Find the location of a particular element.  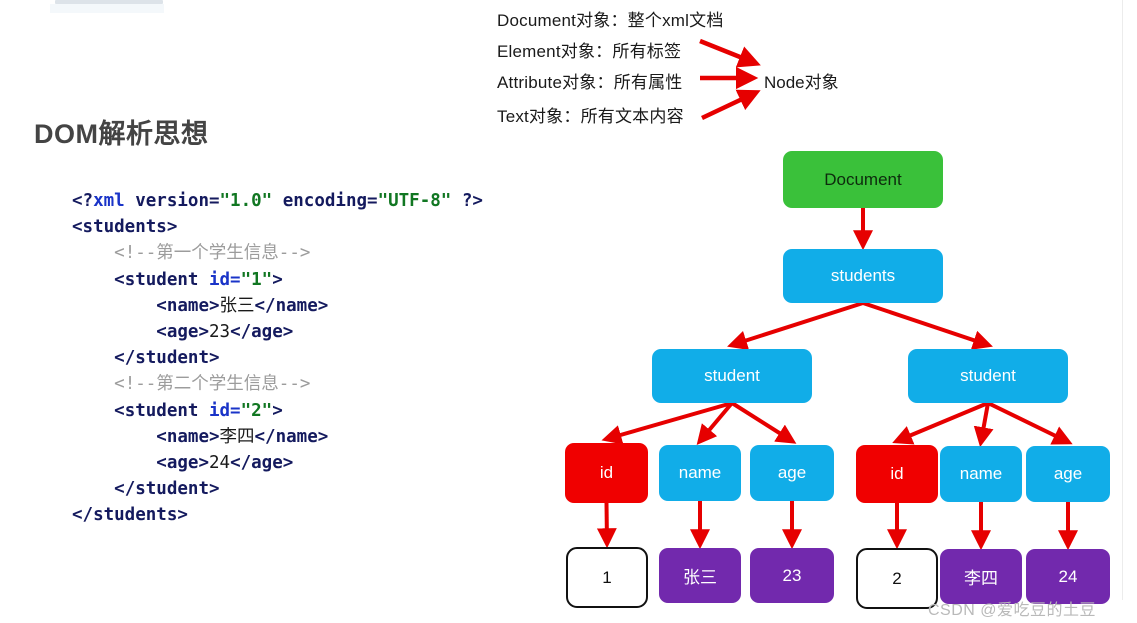

code-token: encoding= is located at coordinates (325, 201).